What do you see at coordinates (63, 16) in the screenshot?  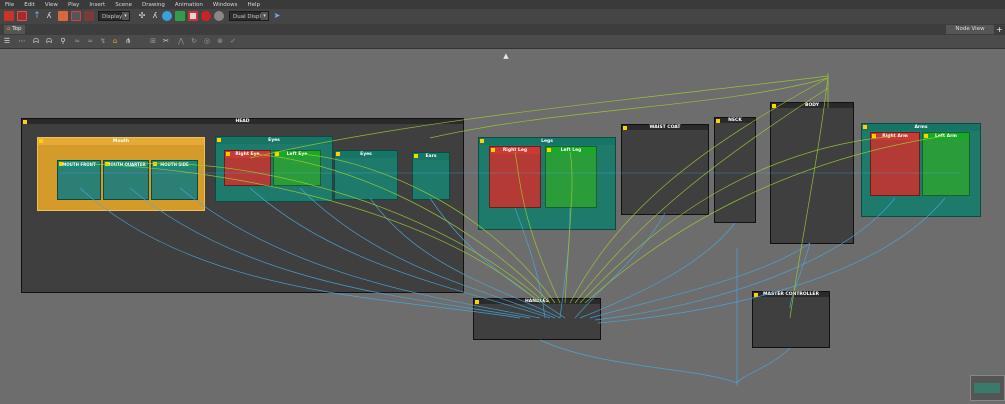 I see `red-grid-icon` at bounding box center [63, 16].